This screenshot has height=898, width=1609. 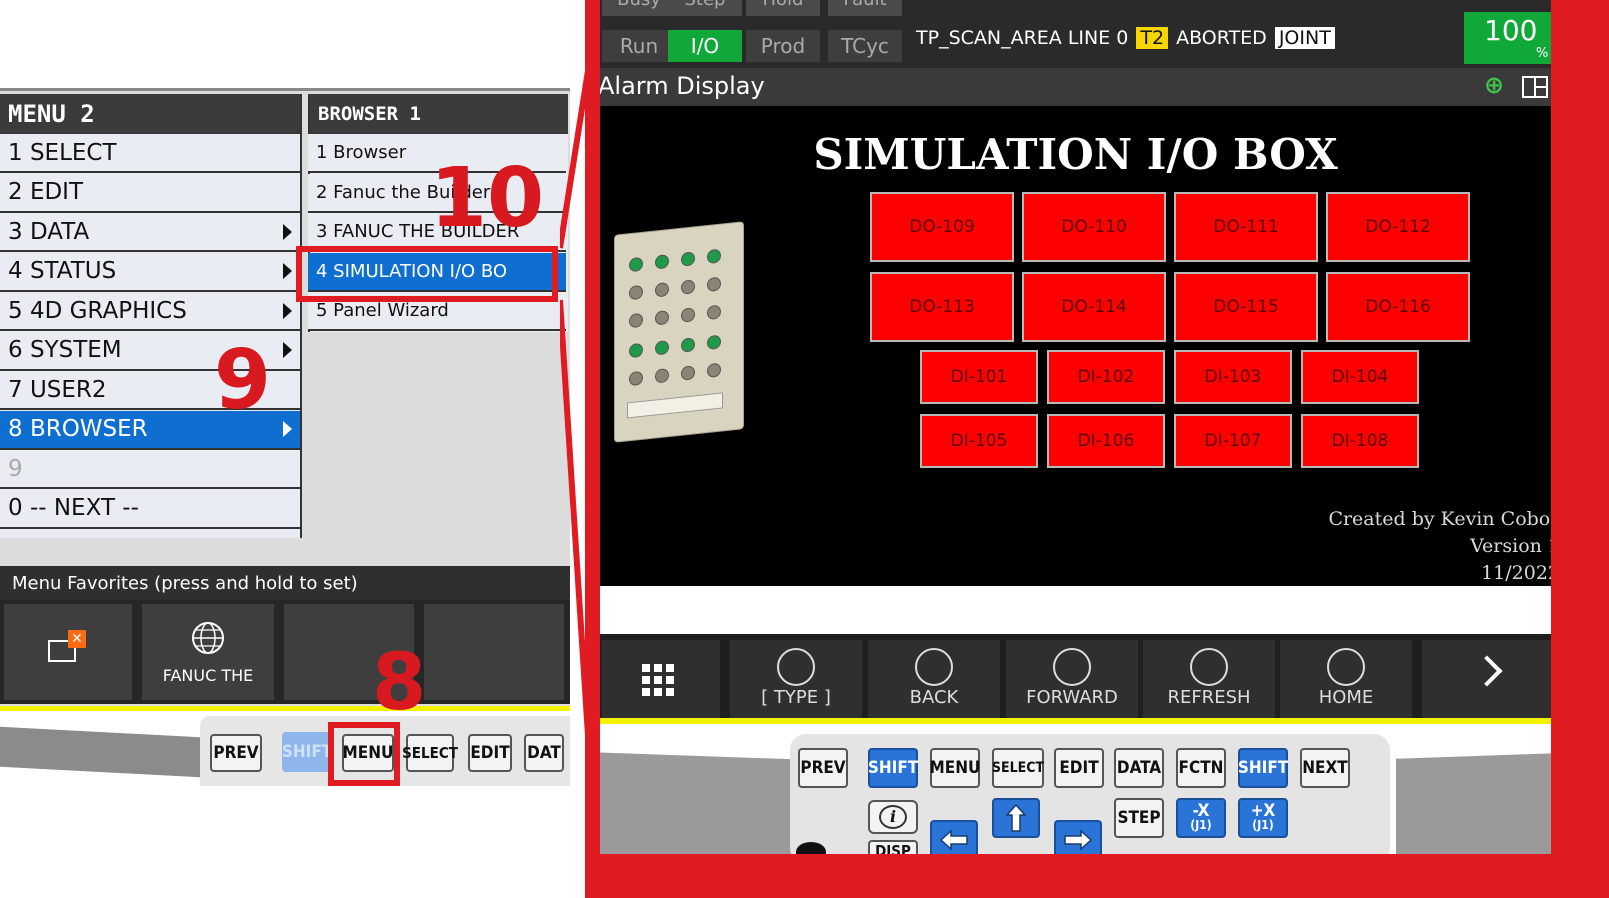 I want to click on minus-x-sub: (J1), so click(x=1201, y=825).